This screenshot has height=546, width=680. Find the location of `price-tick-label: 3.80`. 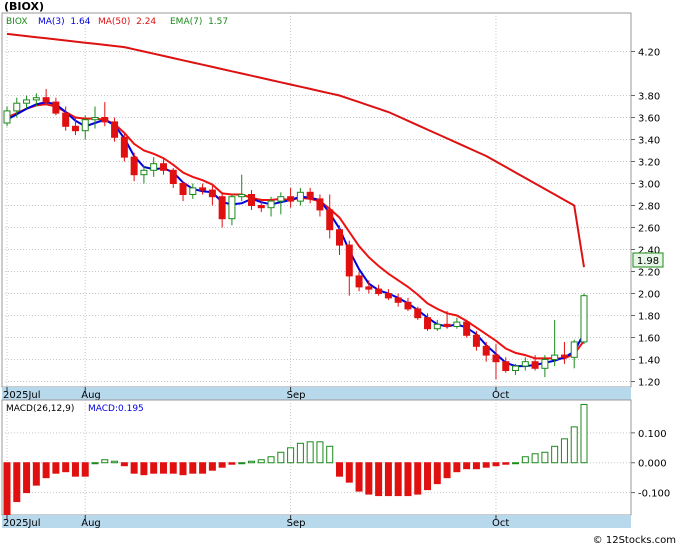

price-tick-label: 3.80 is located at coordinates (649, 97).